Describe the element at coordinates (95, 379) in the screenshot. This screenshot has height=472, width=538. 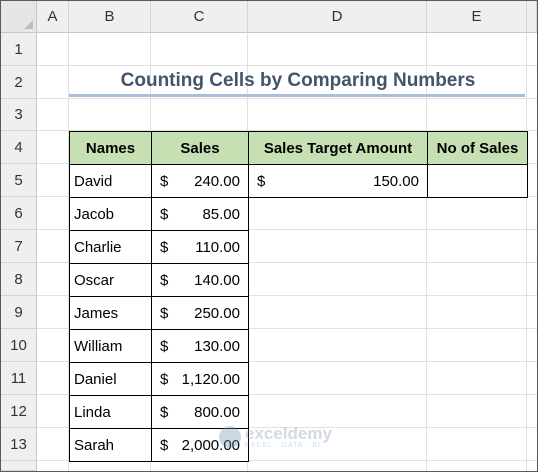
I see `name-text: Daniel` at that location.